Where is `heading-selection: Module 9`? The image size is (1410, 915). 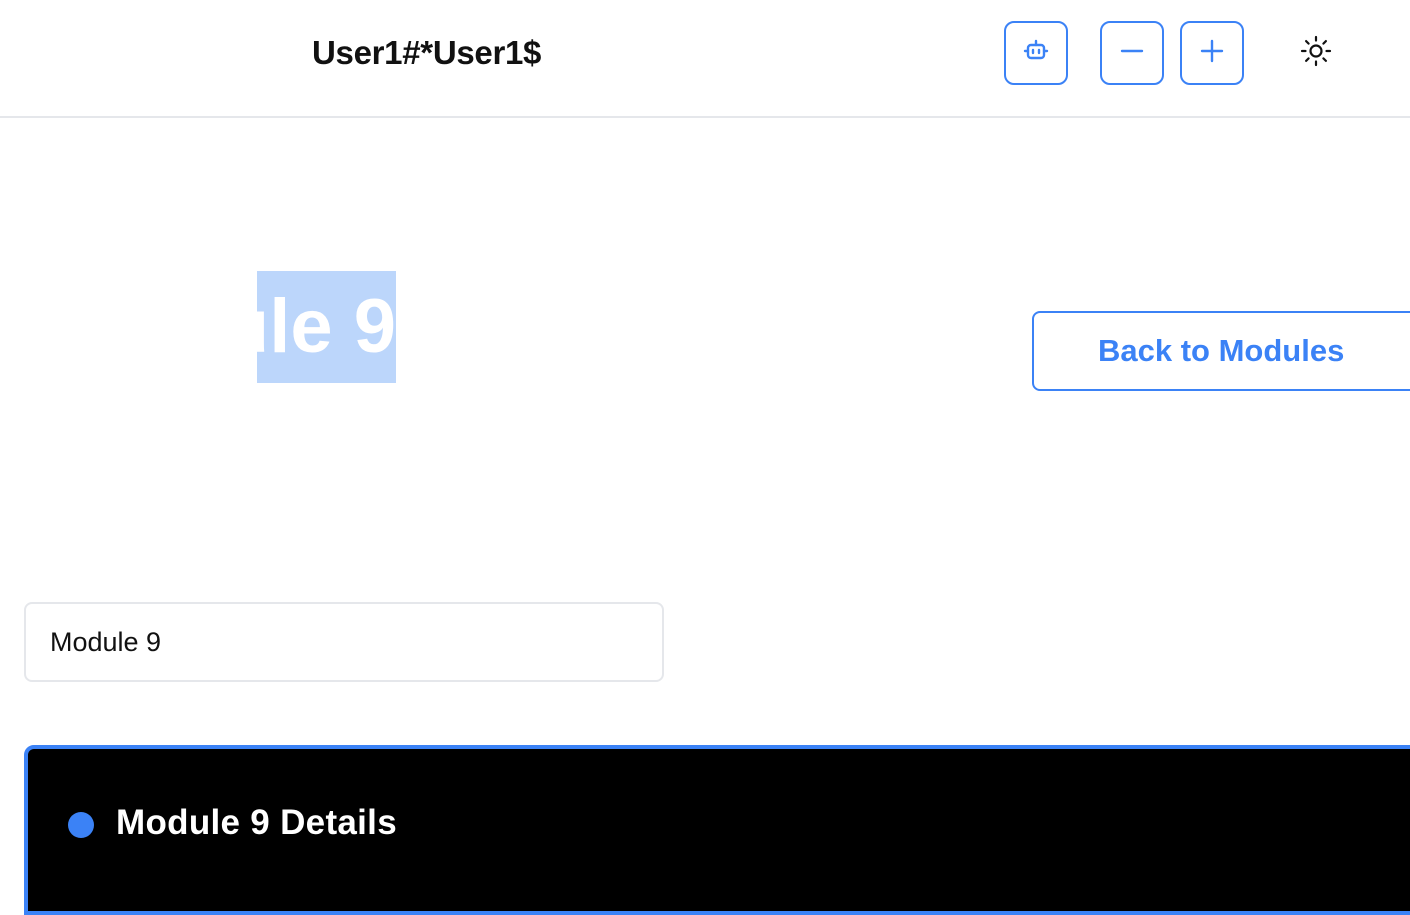 heading-selection: Module 9 is located at coordinates (326, 327).